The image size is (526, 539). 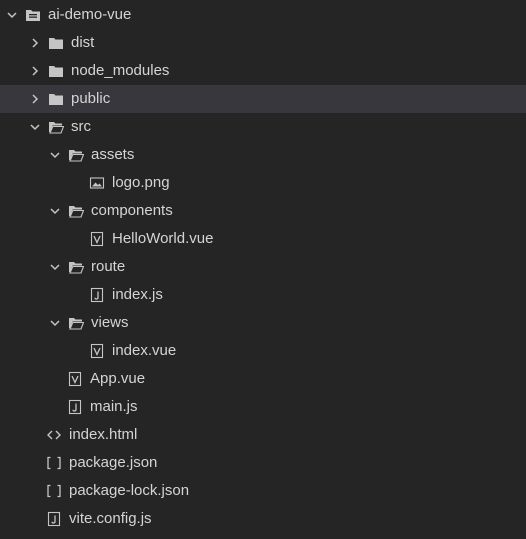 What do you see at coordinates (113, 462) in the screenshot?
I see `tree-item-label: package.json` at bounding box center [113, 462].